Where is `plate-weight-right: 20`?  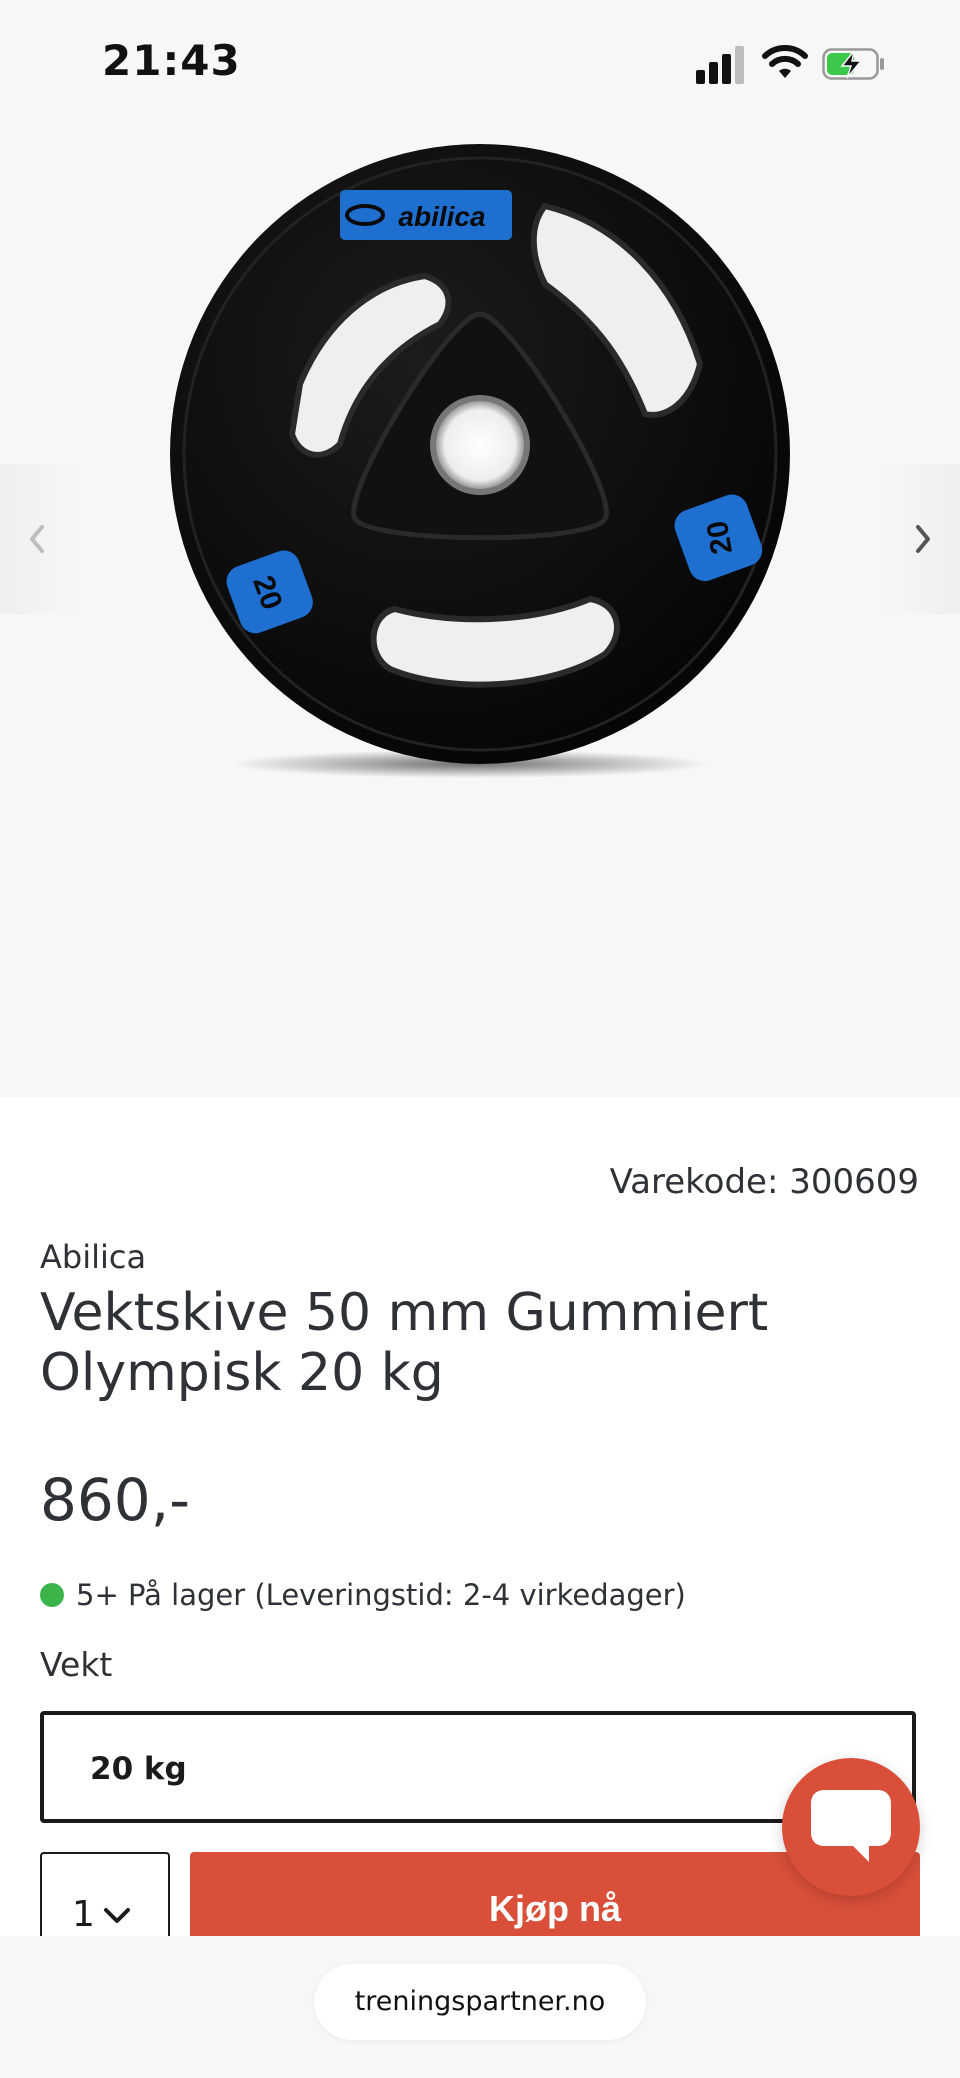
plate-weight-right: 20 is located at coordinates (720, 537).